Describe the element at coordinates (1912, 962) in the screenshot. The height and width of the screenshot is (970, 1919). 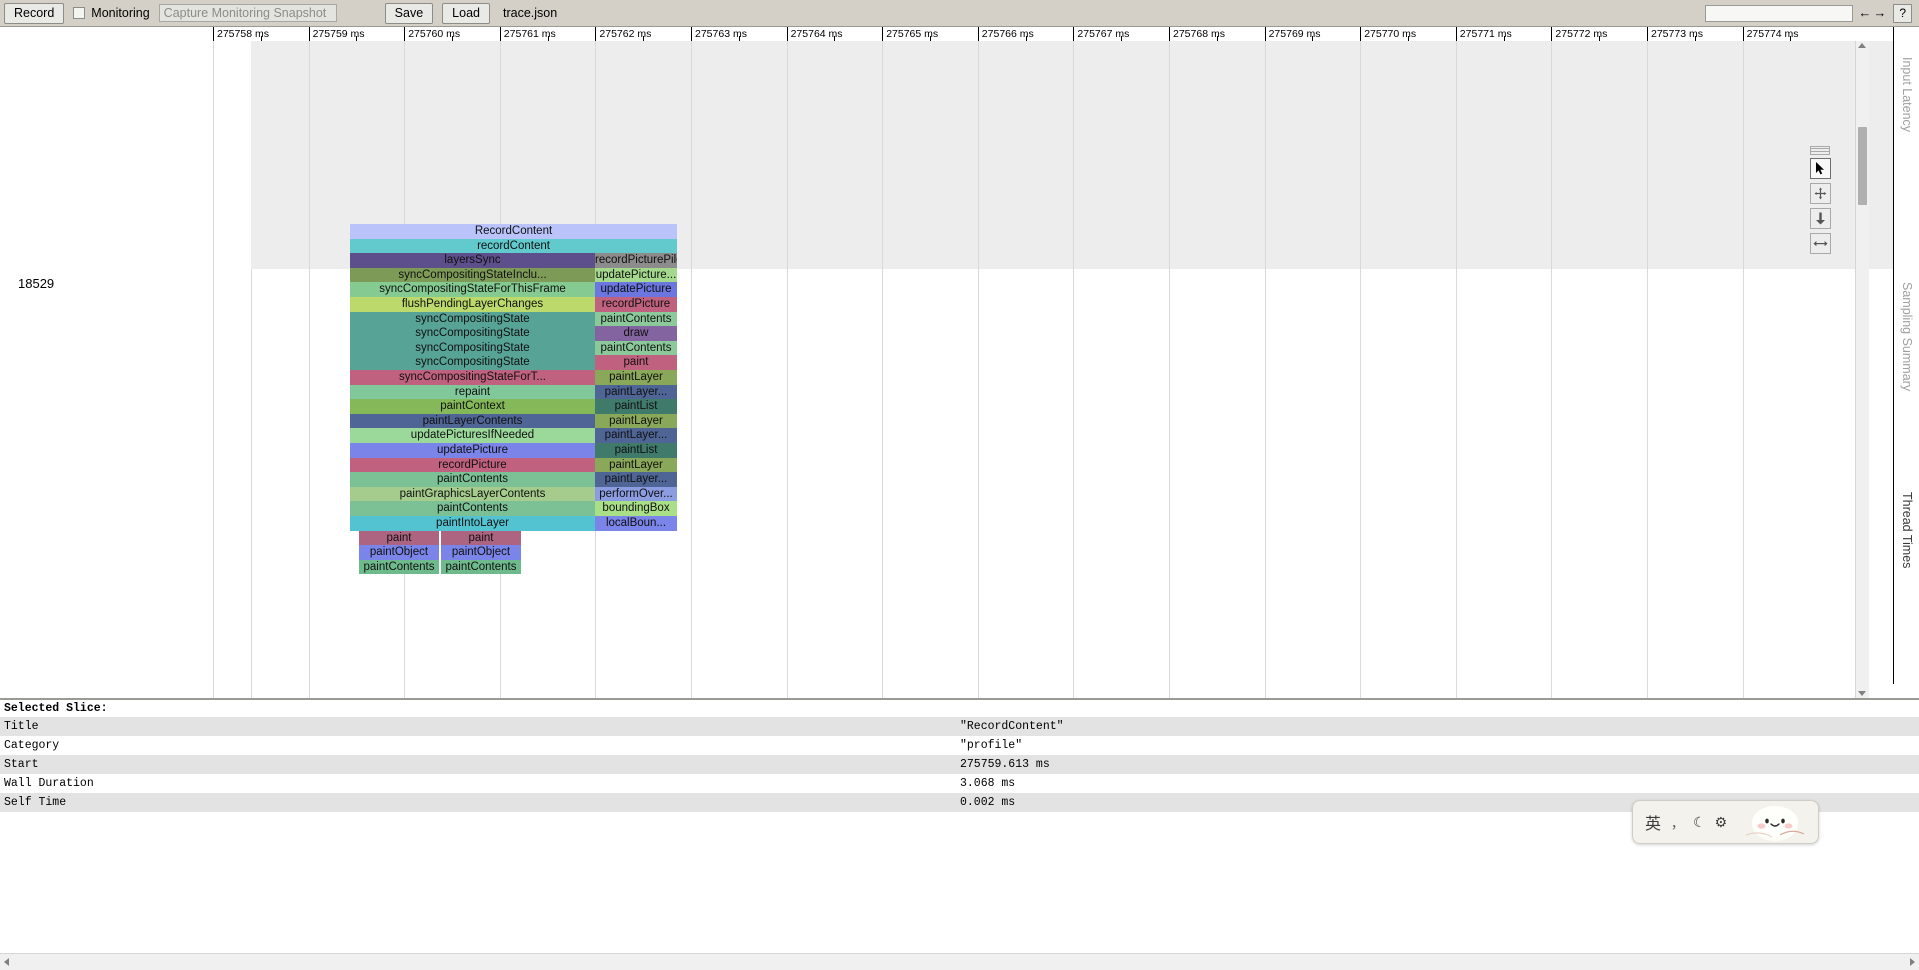
I see `scroll-right-arrow-icon` at that location.